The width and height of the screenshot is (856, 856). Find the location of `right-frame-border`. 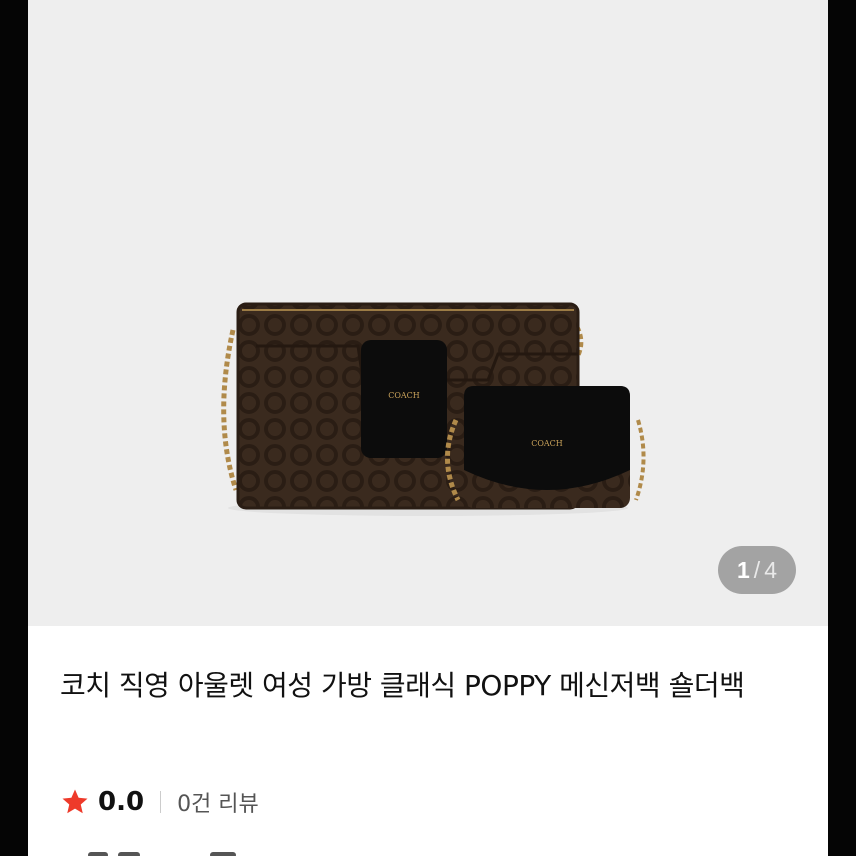

right-frame-border is located at coordinates (842, 428).